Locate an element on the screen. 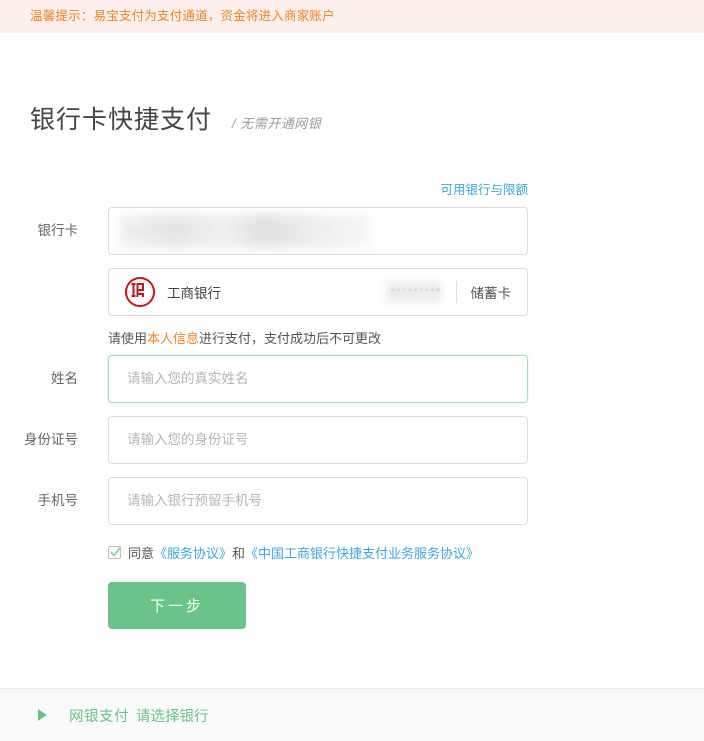 This screenshot has width=704, height=741. available-banks-row: 可用银行与限额 is located at coordinates (352, 188).